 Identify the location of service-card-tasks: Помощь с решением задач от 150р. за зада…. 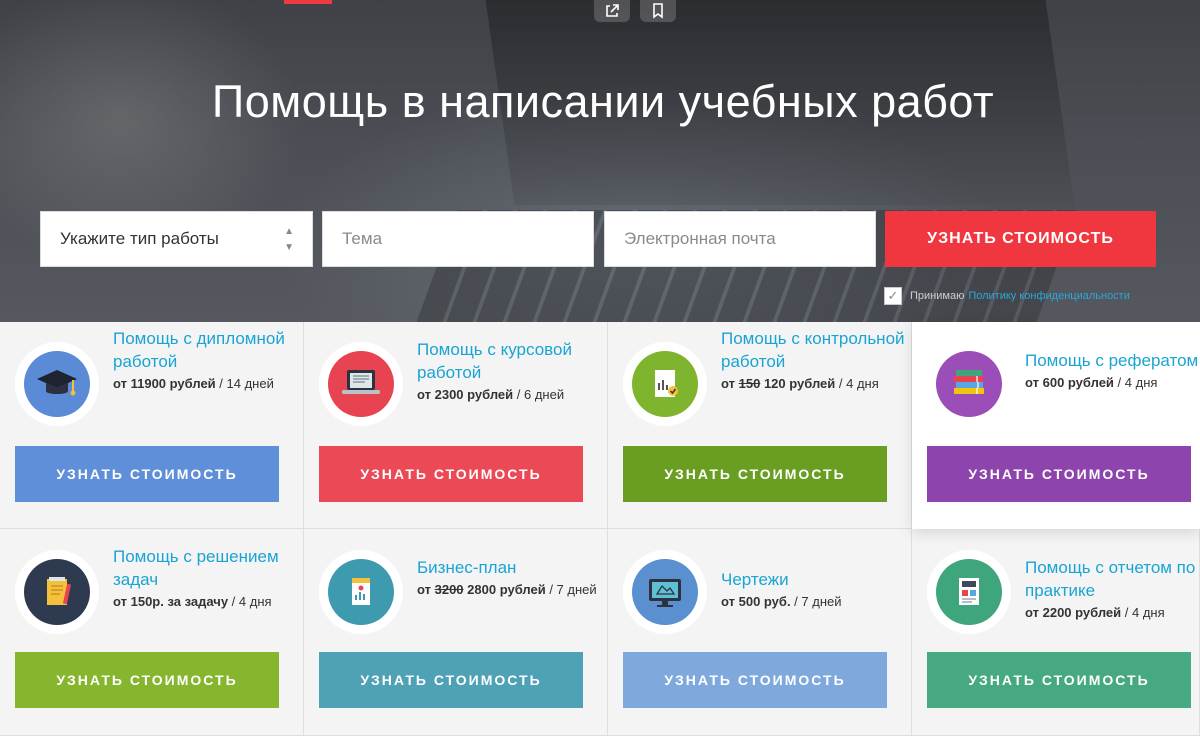
(152, 632).